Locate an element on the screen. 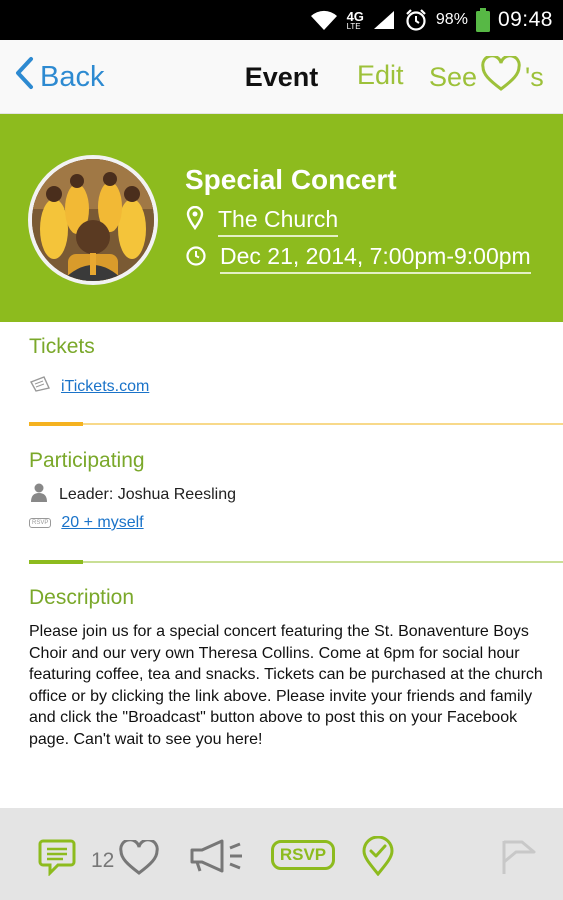 The height and width of the screenshot is (900, 563). network-indicator: 4G LTE is located at coordinates (355, 20).